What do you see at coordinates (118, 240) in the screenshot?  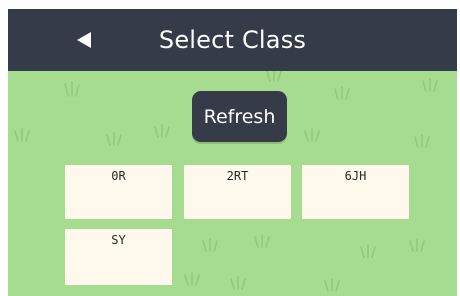 I see `class-card-label: SY` at bounding box center [118, 240].